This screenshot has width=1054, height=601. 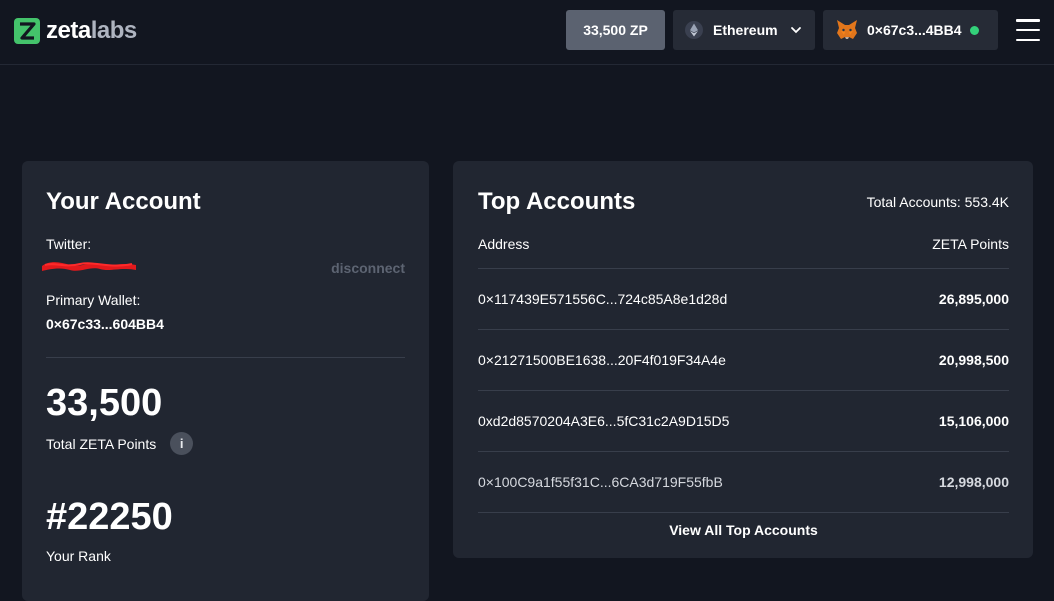 I want to click on row-points: 15,106,000, so click(x=973, y=421).